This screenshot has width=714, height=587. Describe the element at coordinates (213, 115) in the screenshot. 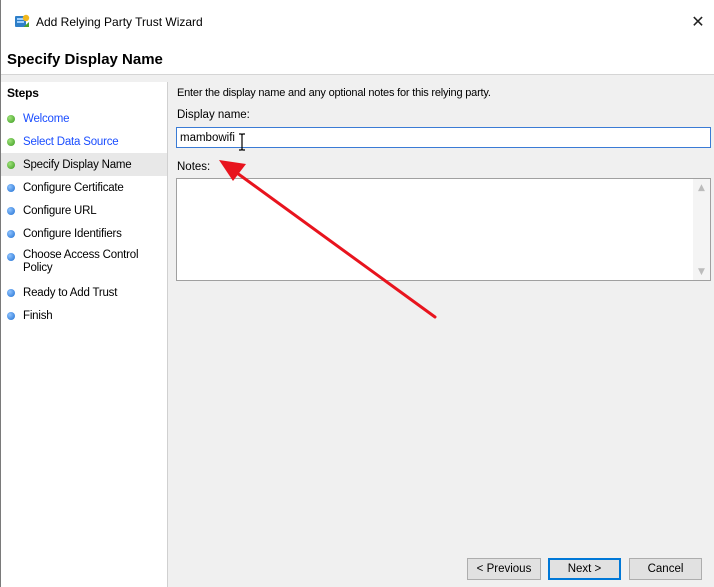

I see `display-name-label: Display name:` at that location.